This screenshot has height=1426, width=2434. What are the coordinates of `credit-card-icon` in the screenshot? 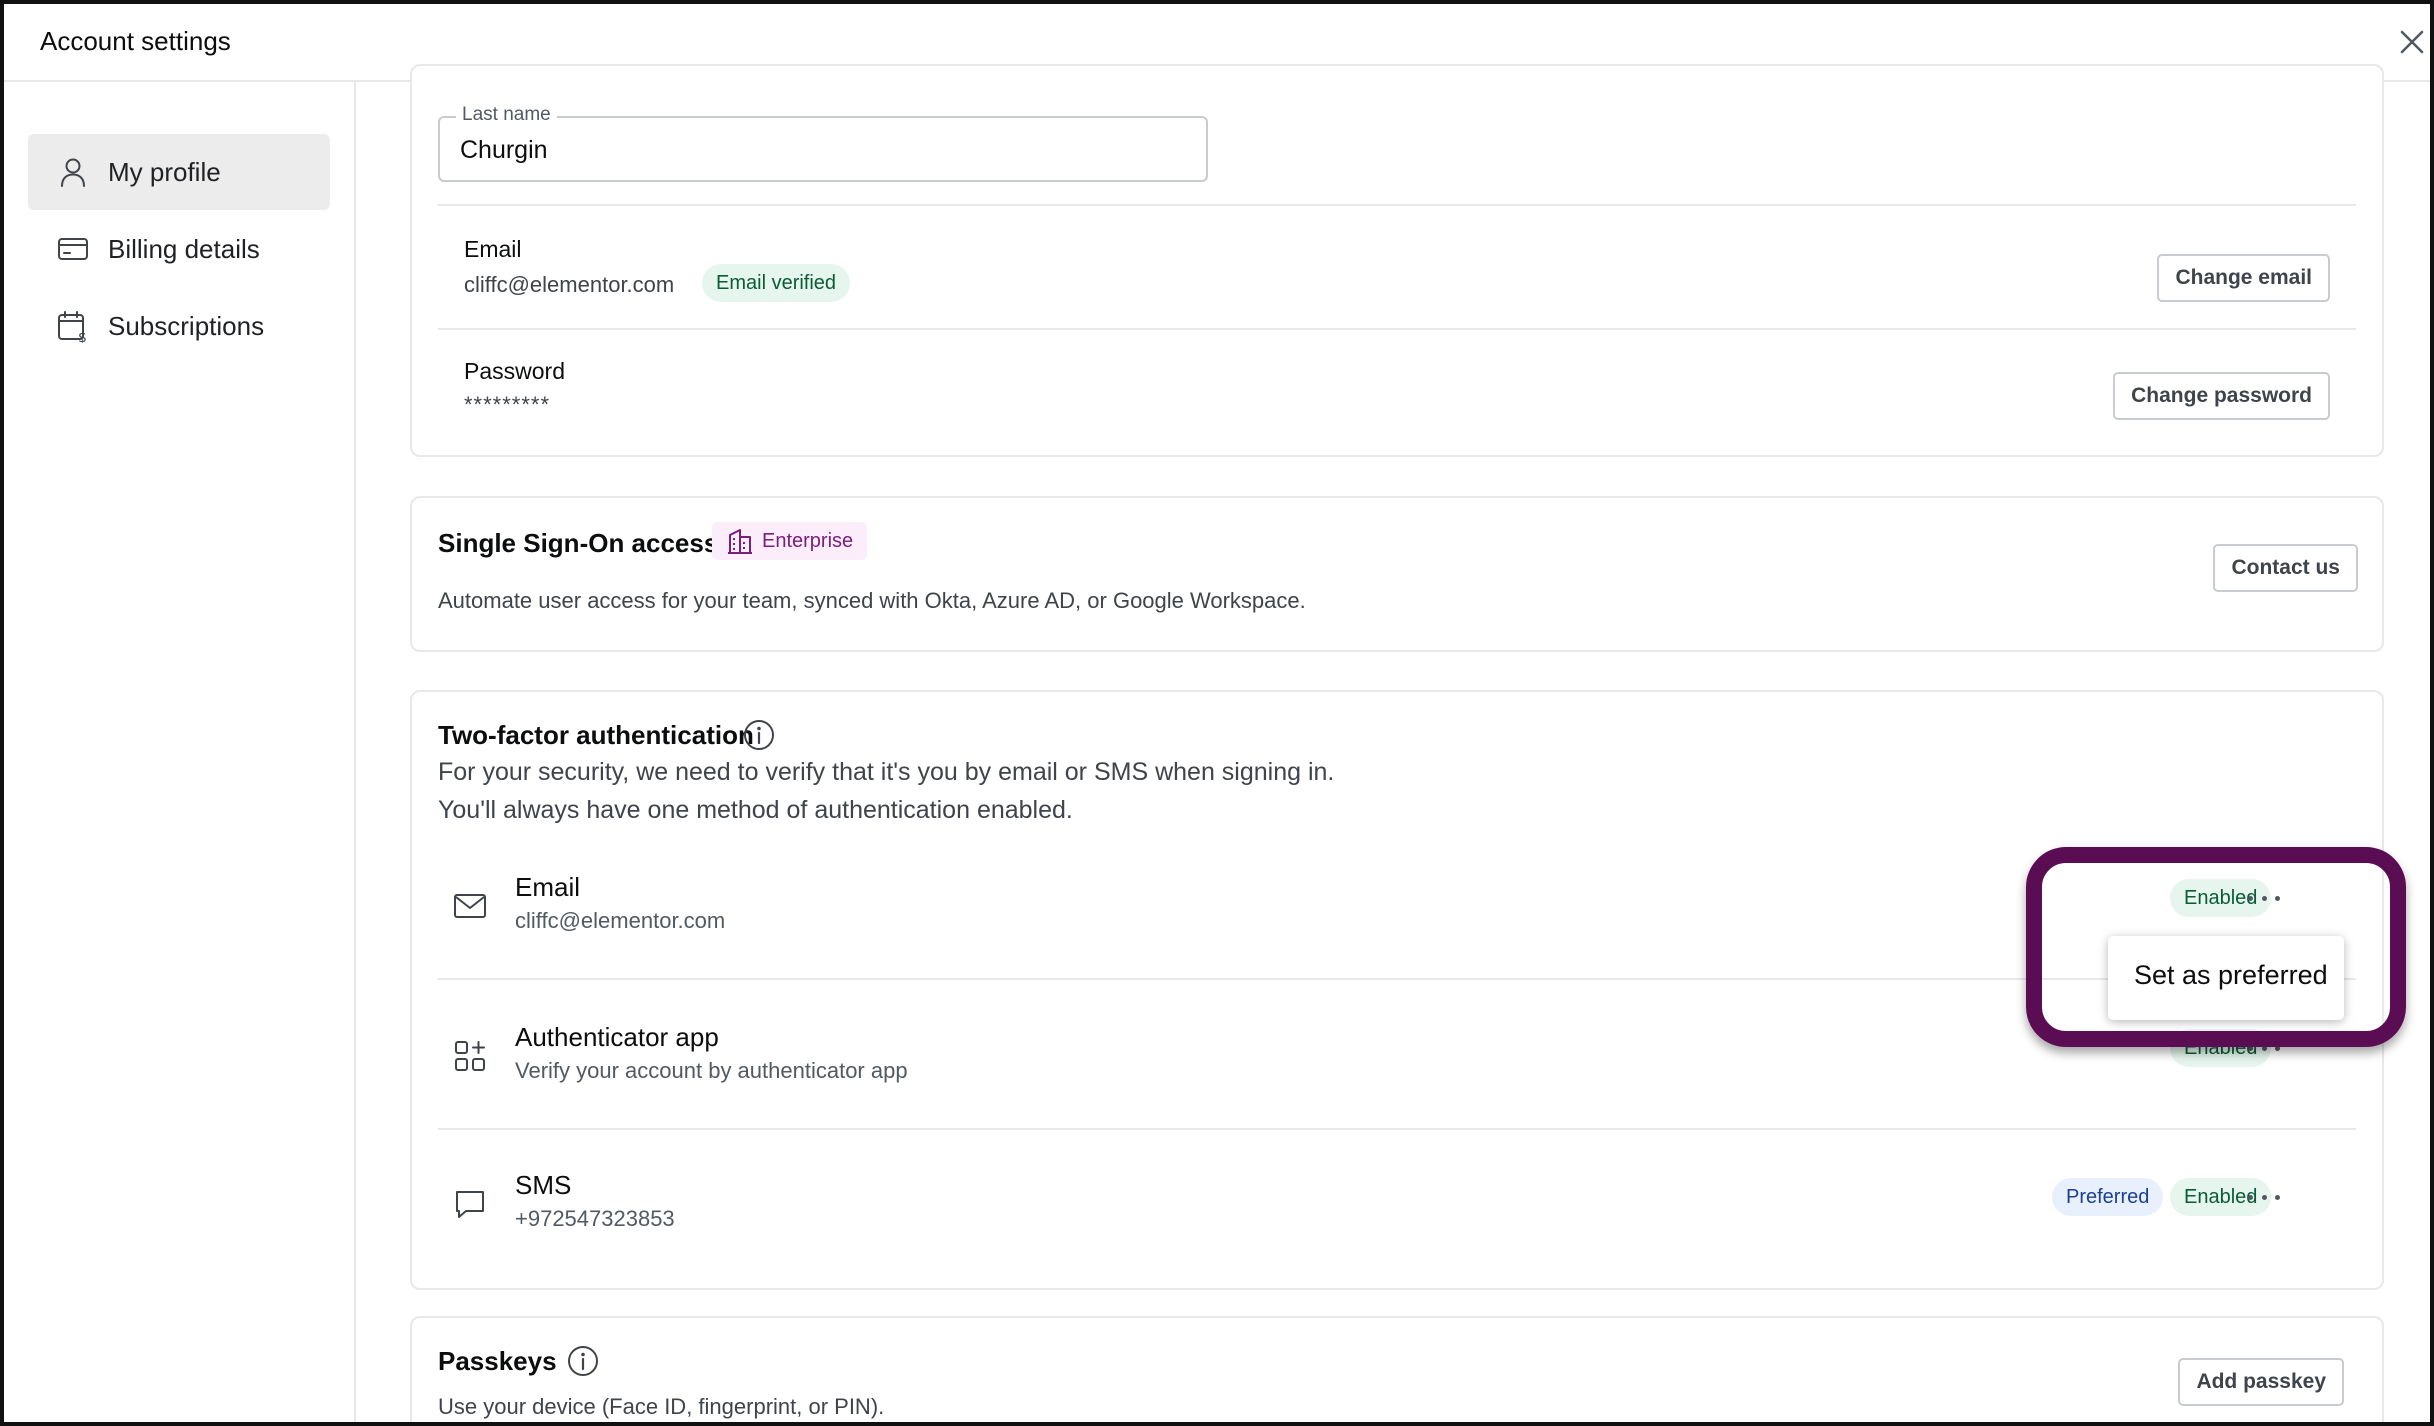 It's located at (73, 249).